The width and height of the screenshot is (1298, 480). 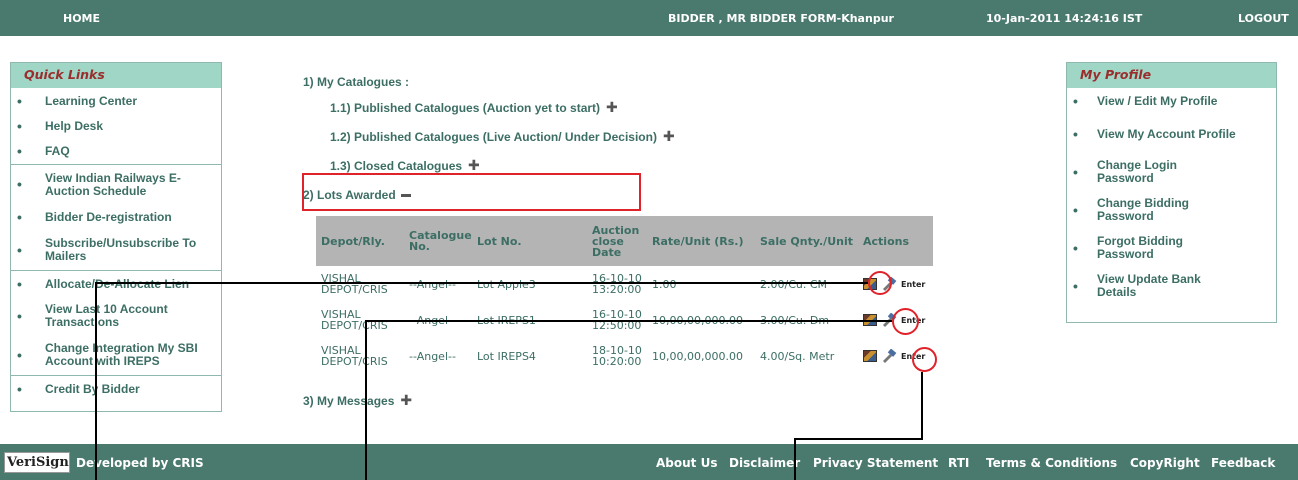 What do you see at coordinates (438, 241) in the screenshot?
I see `col-catalogue: Catalogue No.` at bounding box center [438, 241].